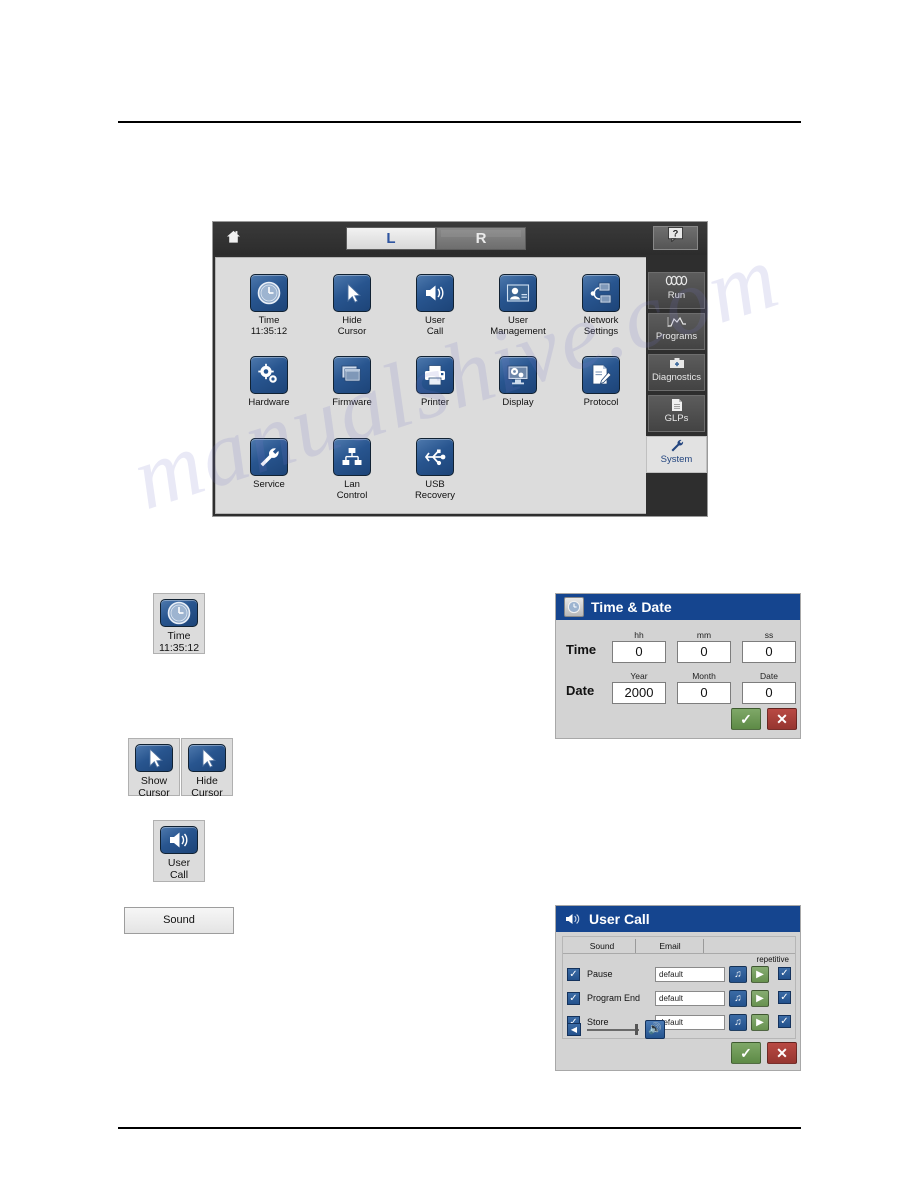 The height and width of the screenshot is (1188, 918). I want to click on callout-show-cursor-tile: Show Cursor, so click(154, 768).